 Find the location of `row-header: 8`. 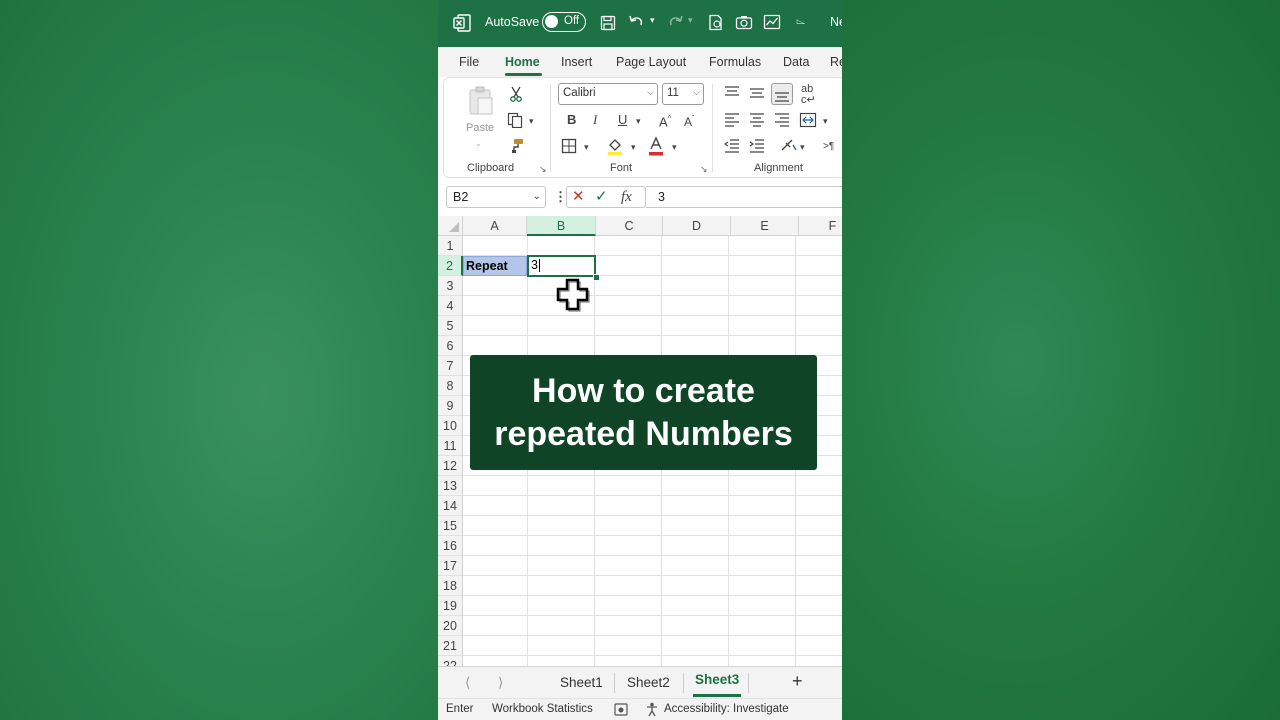

row-header: 8 is located at coordinates (450, 386).